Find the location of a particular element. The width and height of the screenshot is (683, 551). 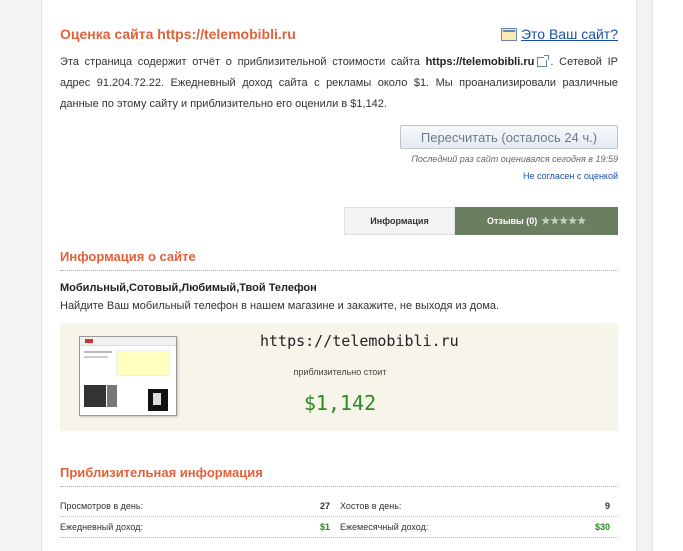

site-thumbnail is located at coordinates (128, 376).